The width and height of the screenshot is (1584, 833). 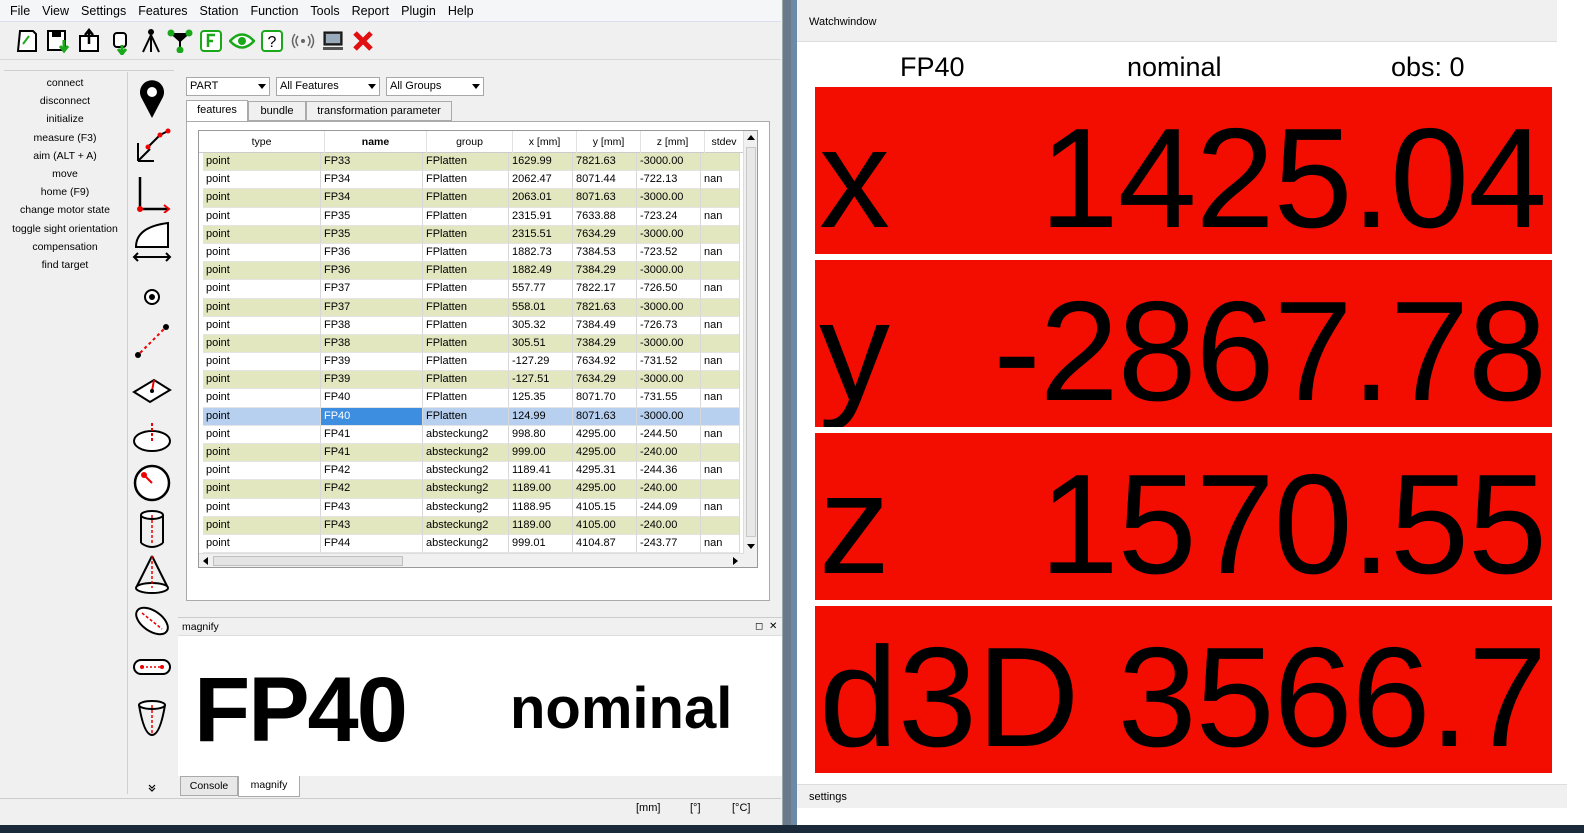 I want to click on cmd-move: move, so click(x=65, y=174).